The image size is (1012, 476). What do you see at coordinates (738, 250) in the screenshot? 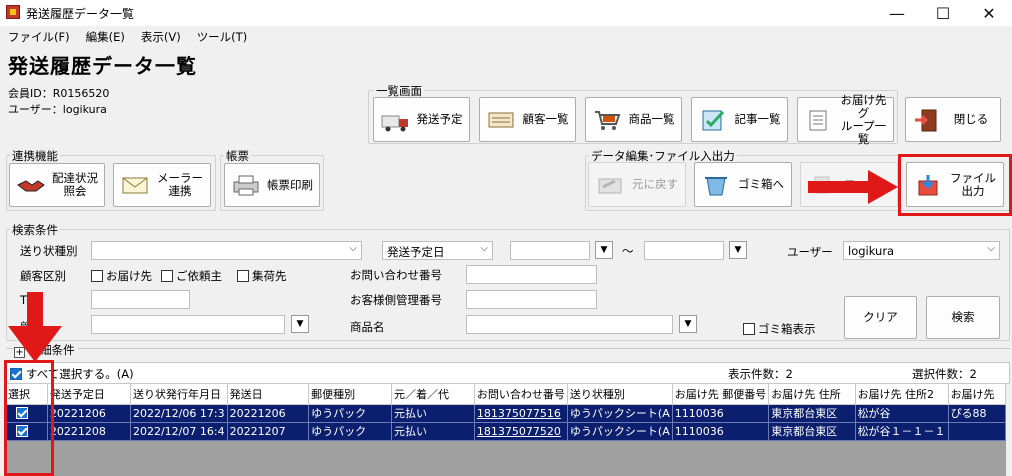
I see `date-to-dropdown-icon: ▼` at bounding box center [738, 250].